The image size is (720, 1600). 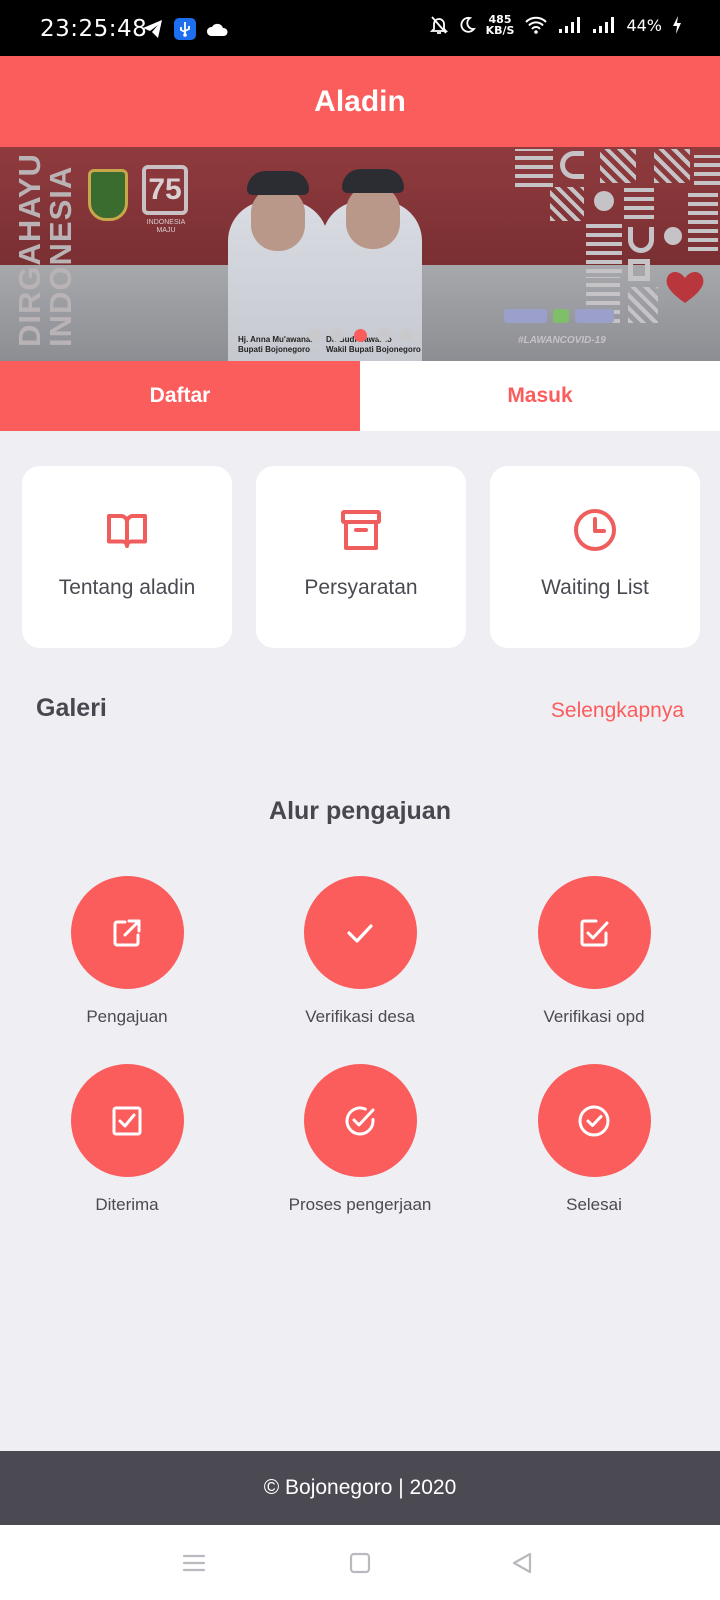 I want to click on step-label: Verifikasi desa, so click(x=360, y=1016).